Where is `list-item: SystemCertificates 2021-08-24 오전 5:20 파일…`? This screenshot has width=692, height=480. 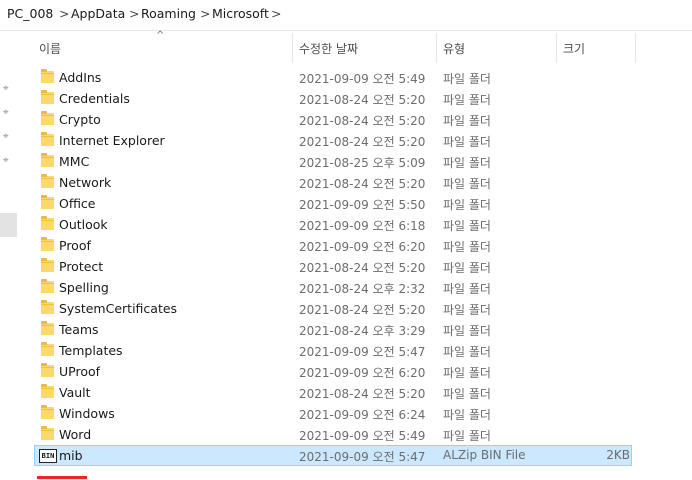 list-item: SystemCertificates 2021-08-24 오전 5:20 파일… is located at coordinates (333, 308).